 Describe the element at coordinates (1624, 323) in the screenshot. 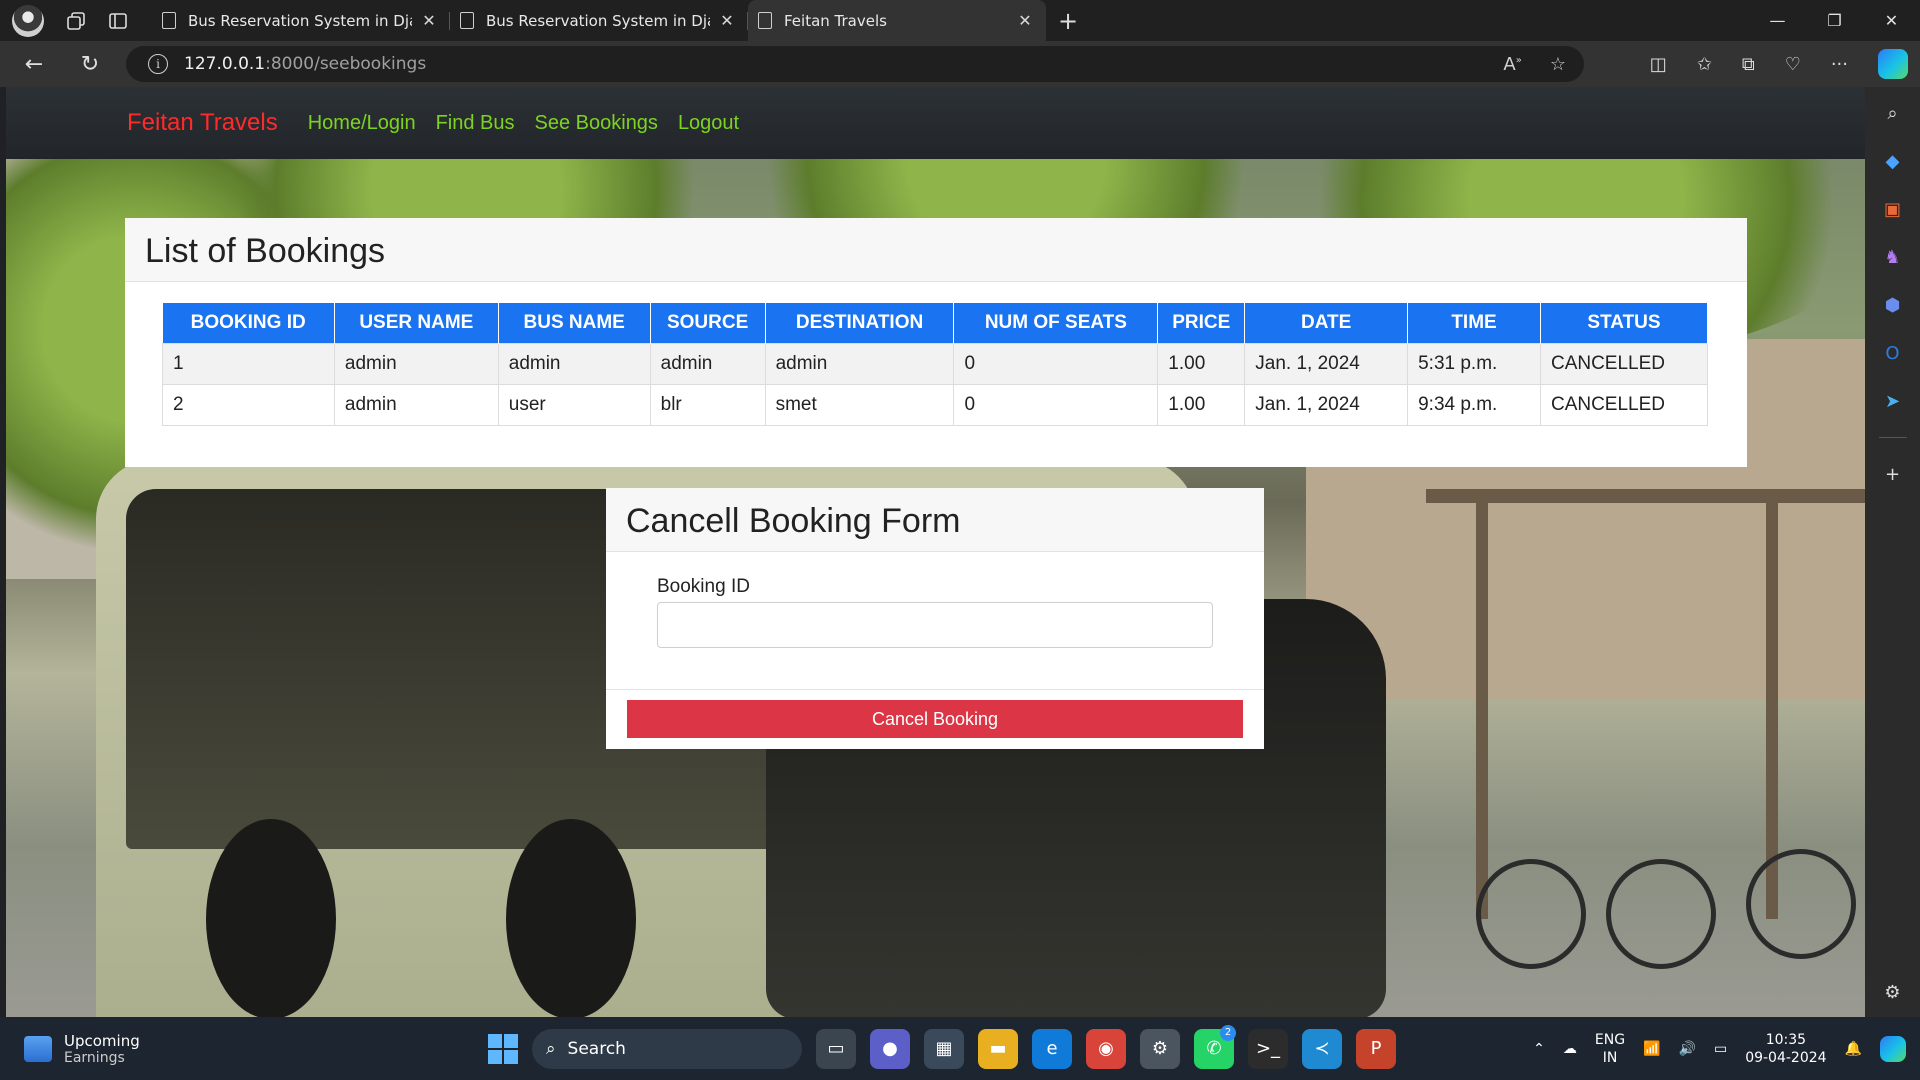

I see `col-status: STATUS` at that location.